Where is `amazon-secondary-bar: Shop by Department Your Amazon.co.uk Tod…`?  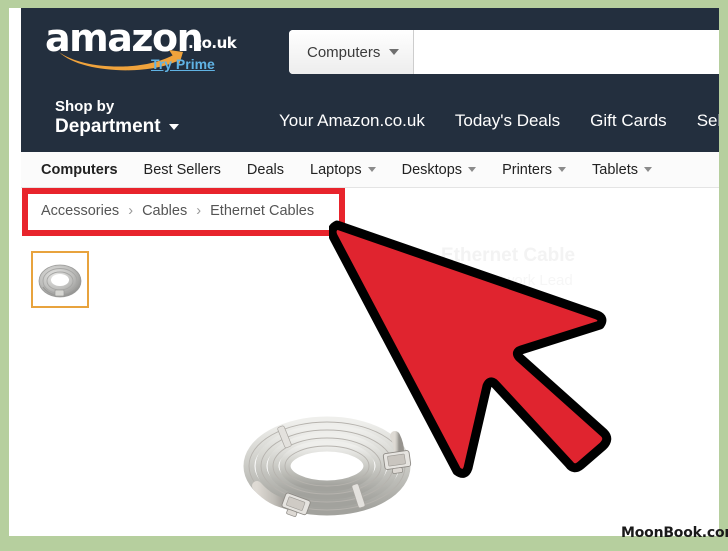 amazon-secondary-bar: Shop by Department Your Amazon.co.uk Tod… is located at coordinates (370, 117).